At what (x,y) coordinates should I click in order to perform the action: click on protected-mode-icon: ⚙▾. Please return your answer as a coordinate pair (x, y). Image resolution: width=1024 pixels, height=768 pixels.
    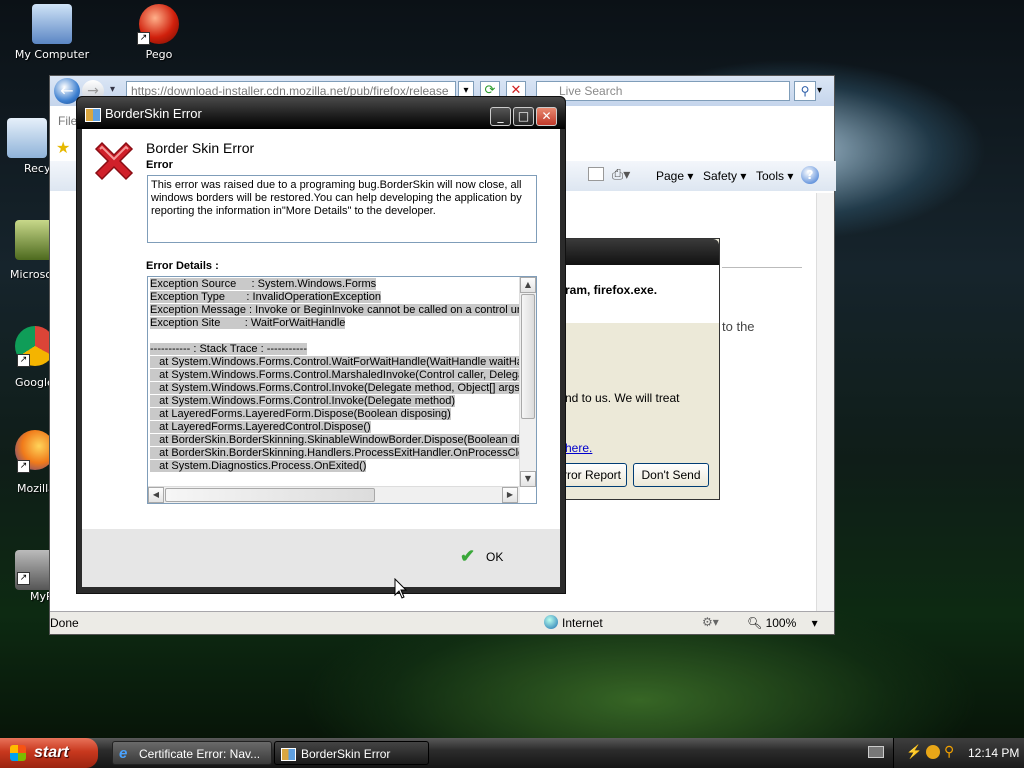
    Looking at the image, I should click on (710, 622).